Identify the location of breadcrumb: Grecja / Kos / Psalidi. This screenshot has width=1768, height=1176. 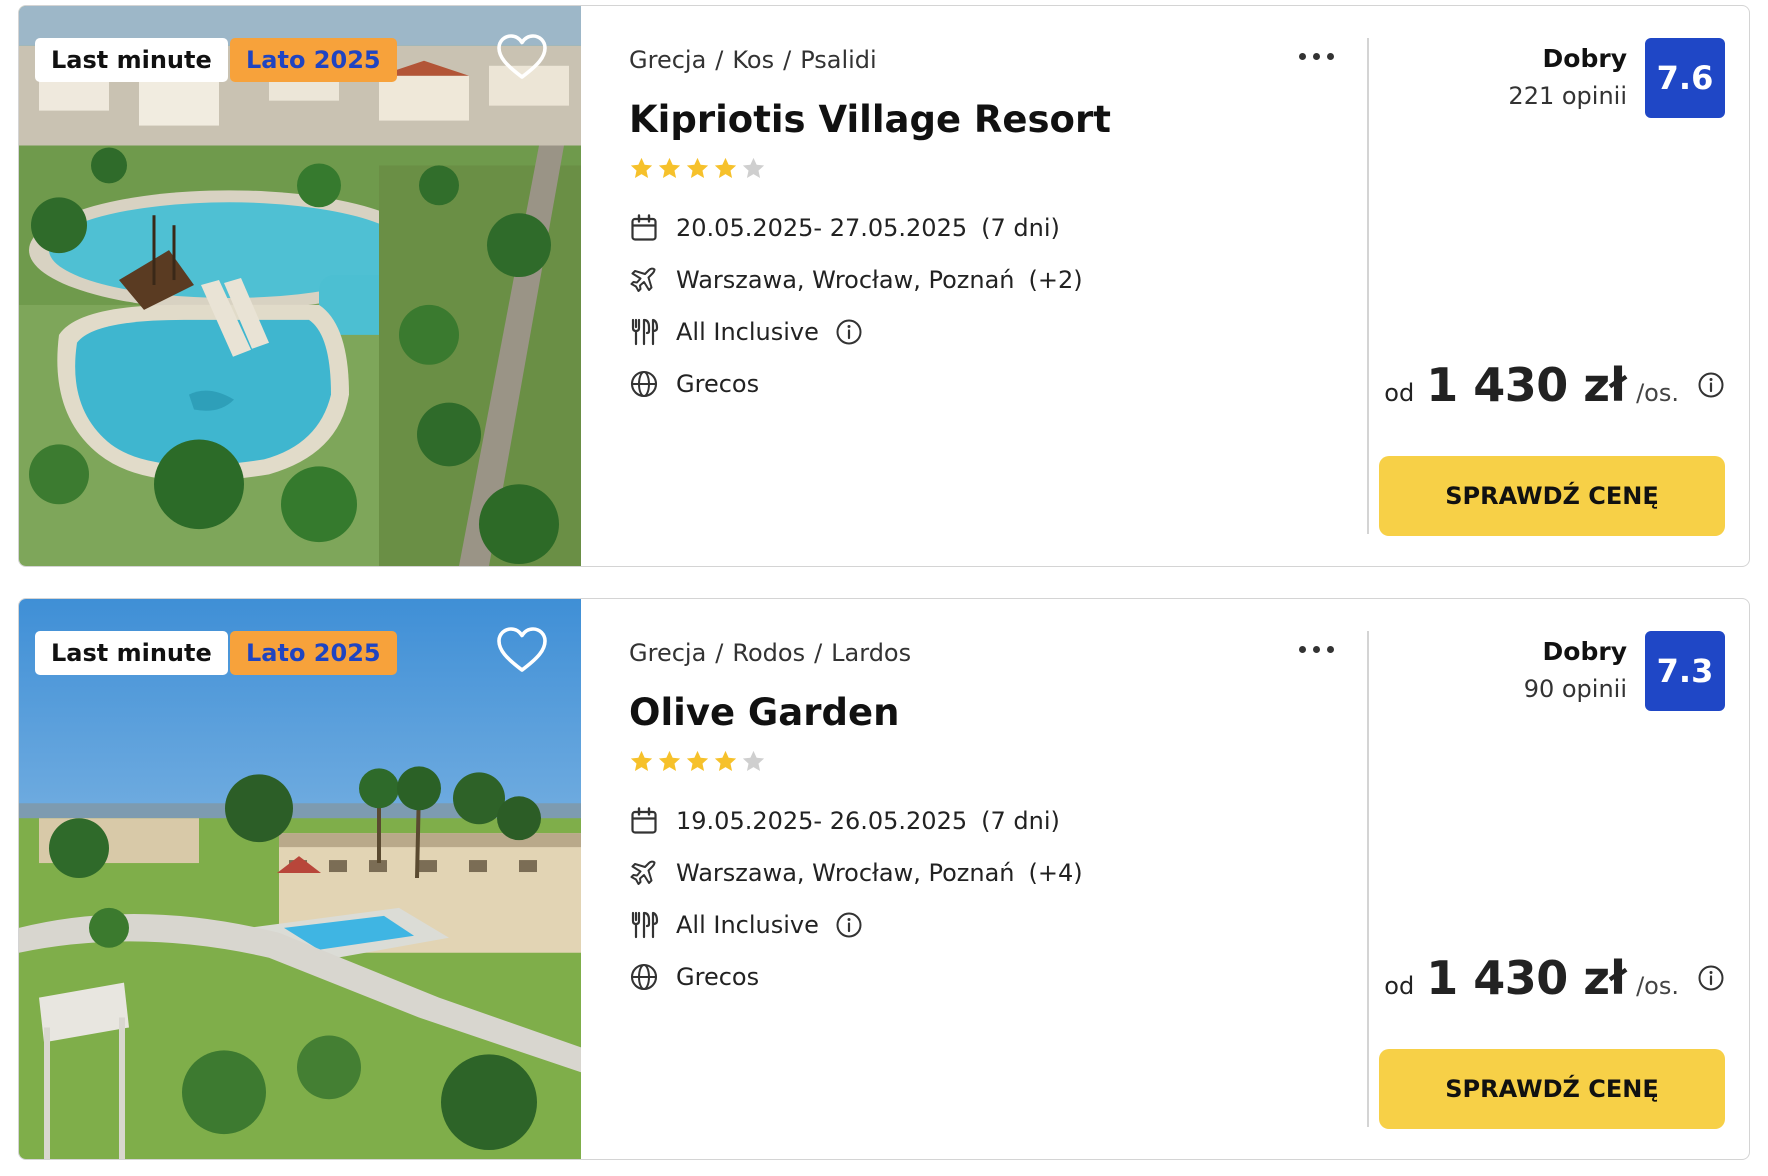
(753, 60).